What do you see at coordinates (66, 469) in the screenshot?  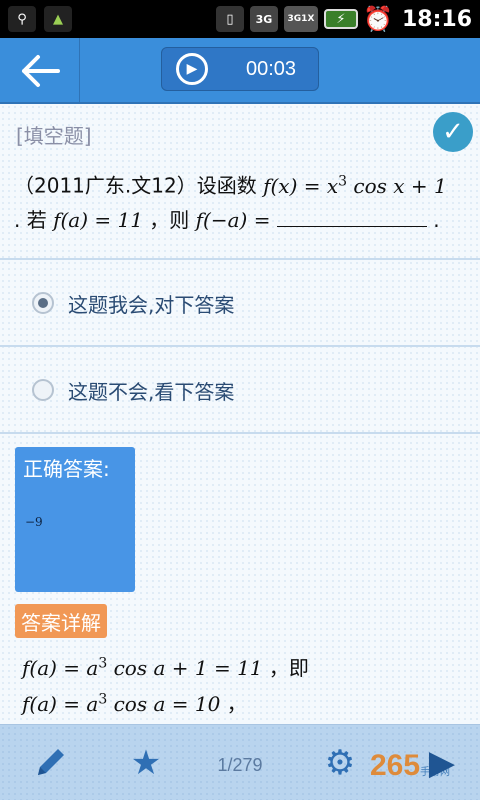 I see `correct-answer-title: 正确答案:` at bounding box center [66, 469].